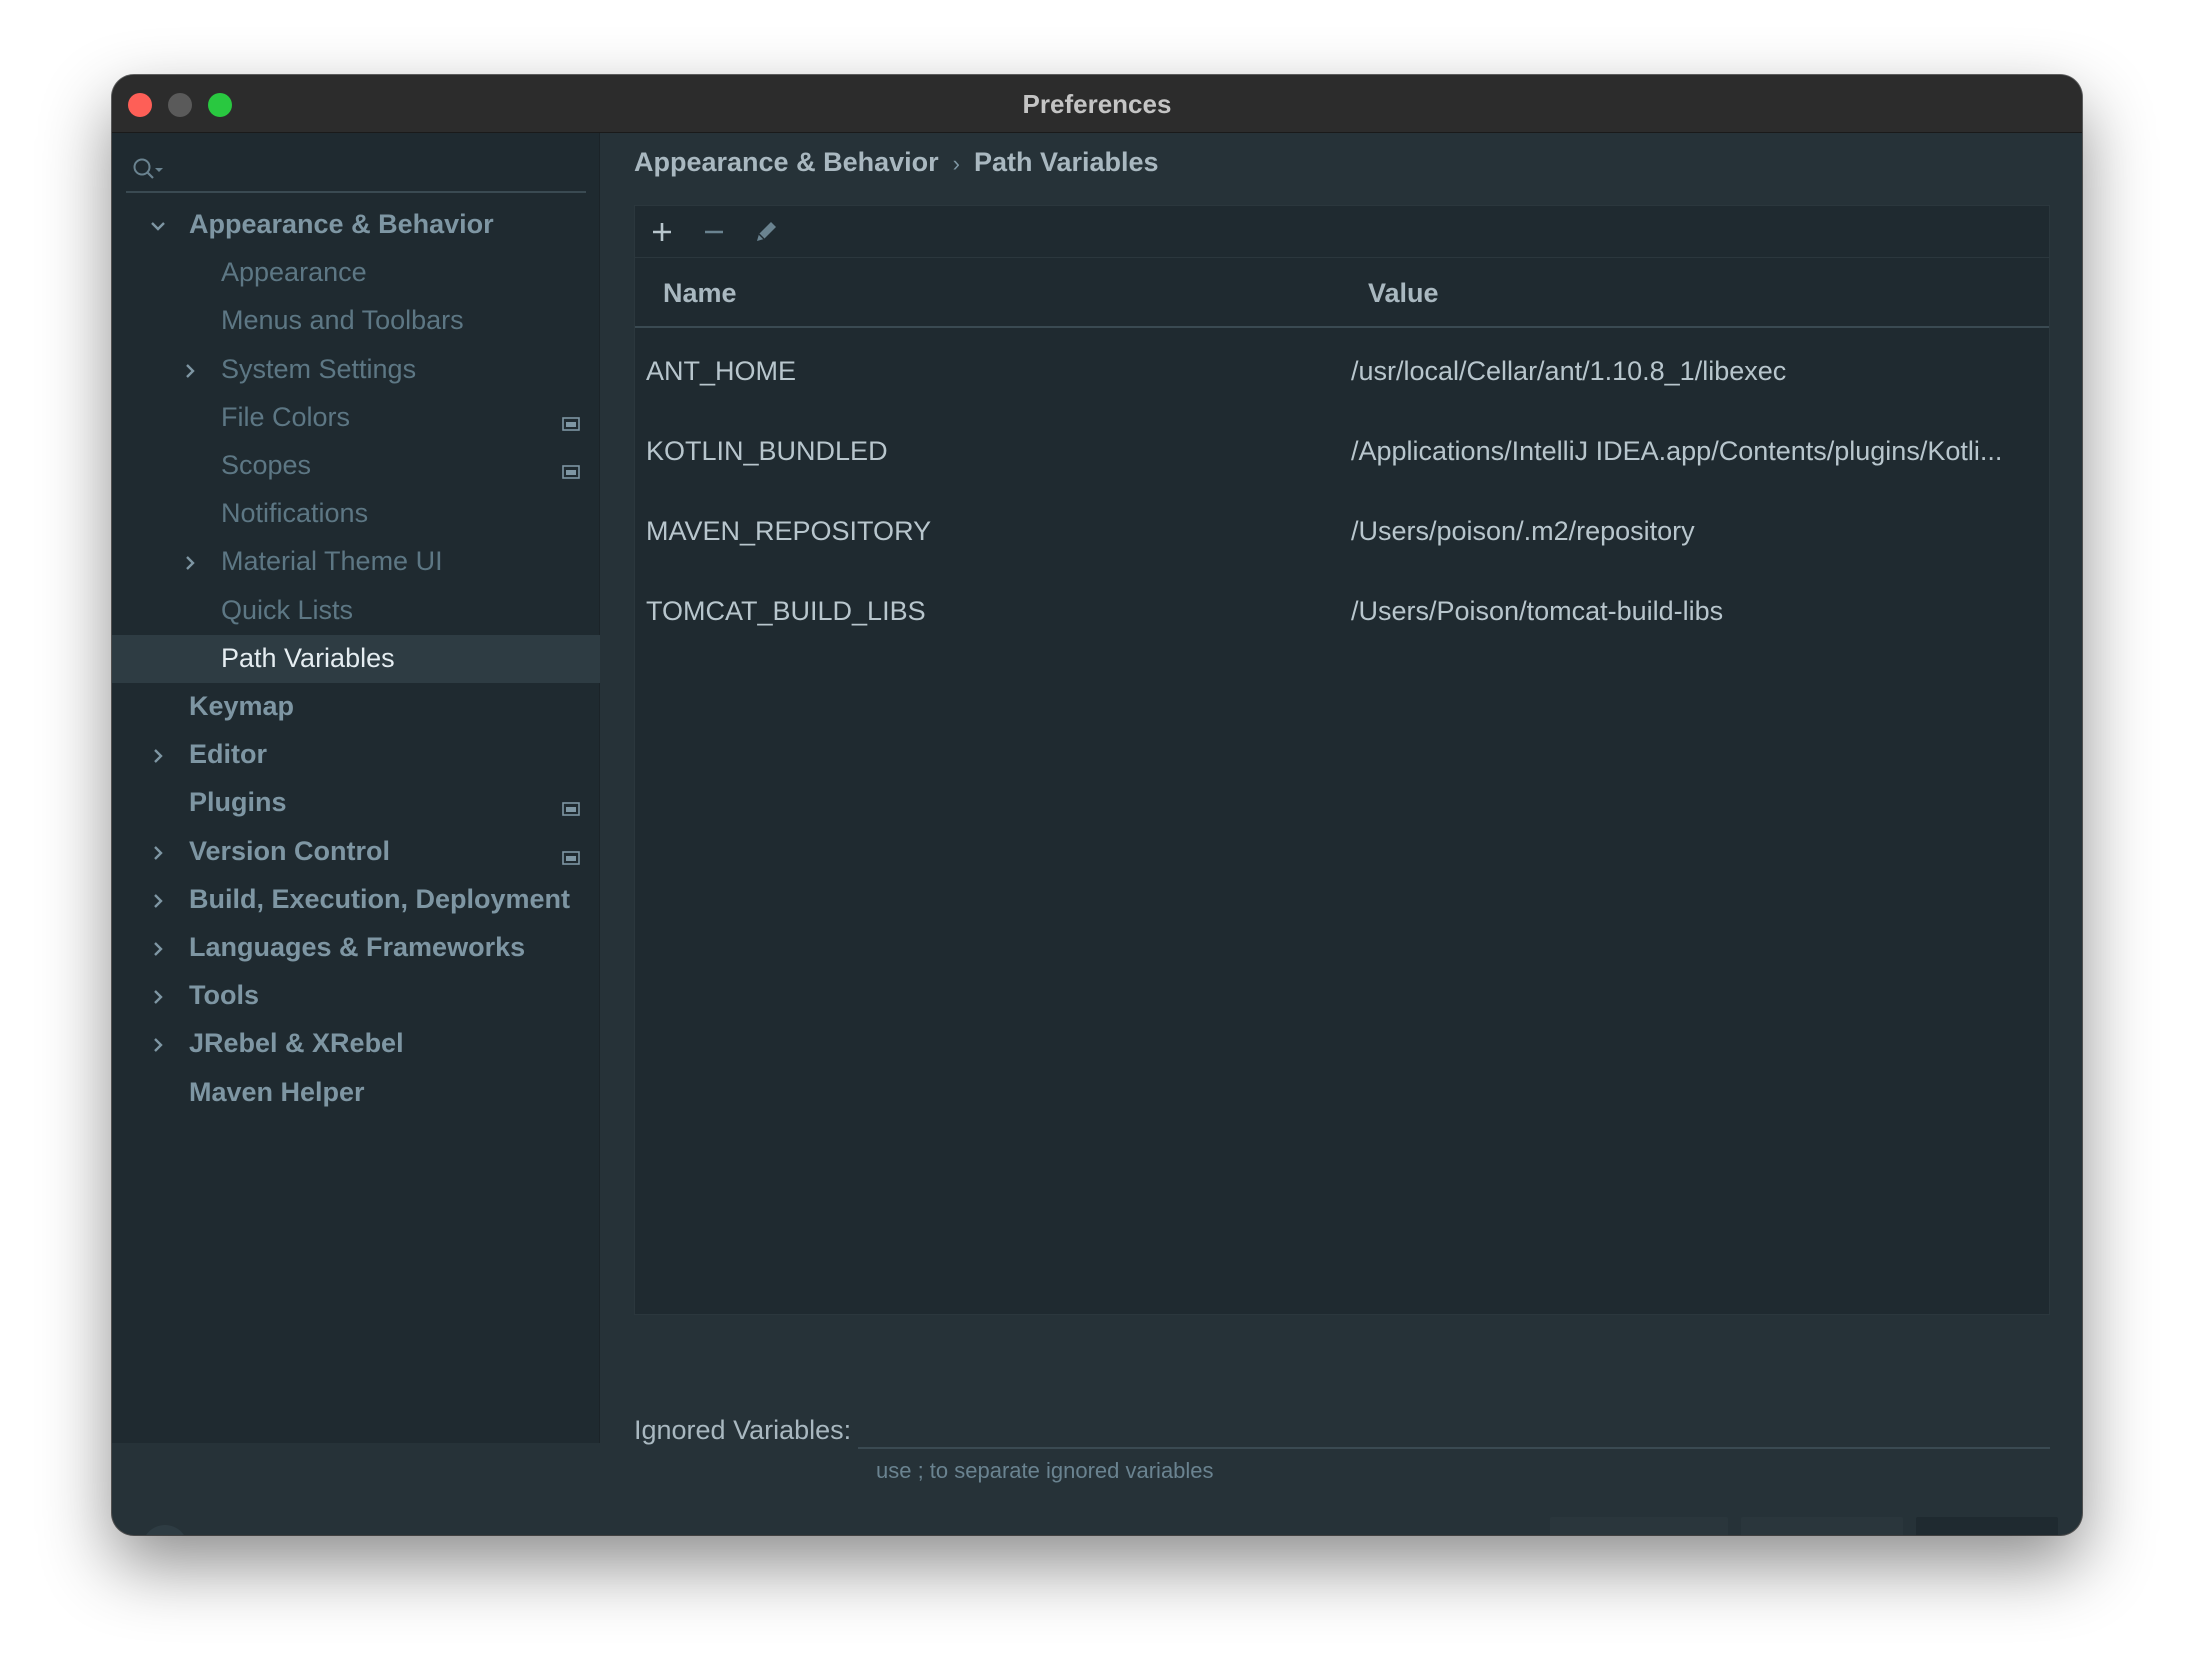 The image size is (2188, 1680). Describe the element at coordinates (356, 707) in the screenshot. I see `sidebar-item: Keymap` at that location.